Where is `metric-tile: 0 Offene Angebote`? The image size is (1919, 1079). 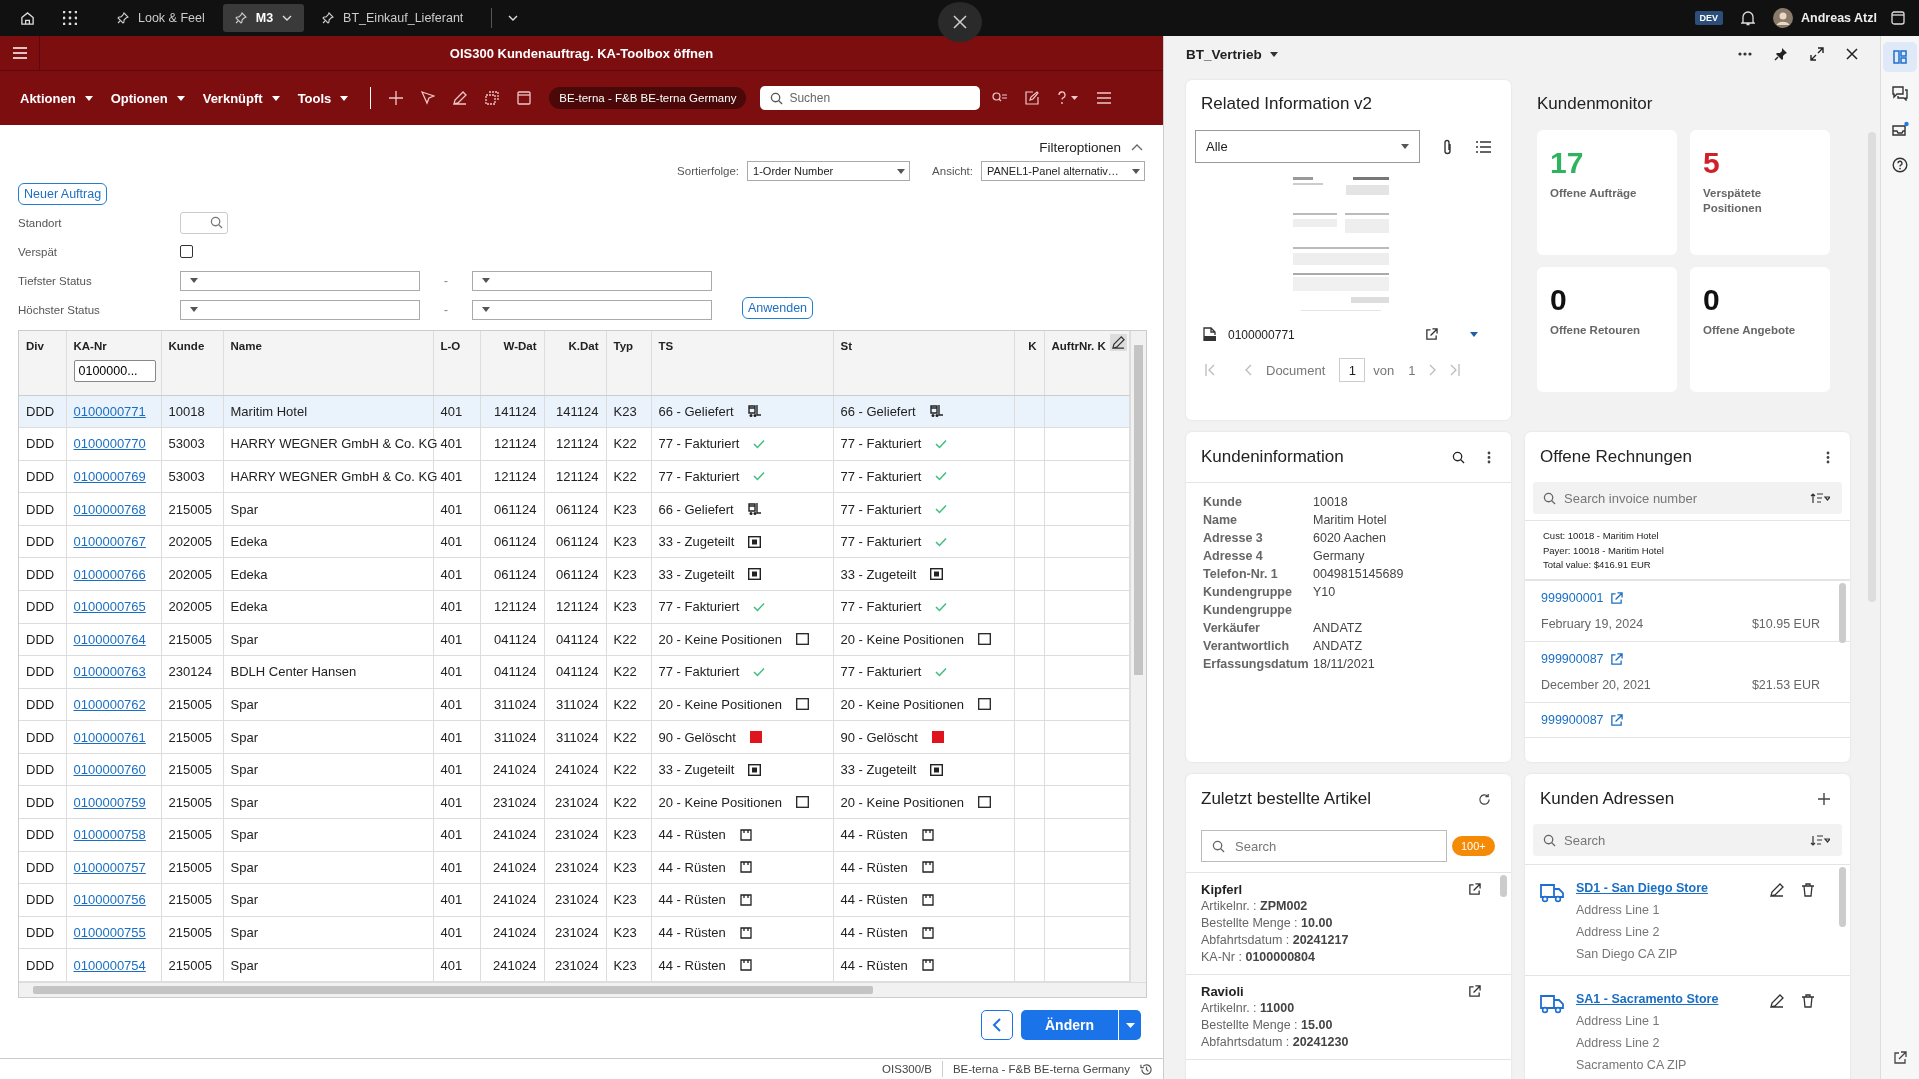
metric-tile: 0 Offene Angebote is located at coordinates (1760, 329).